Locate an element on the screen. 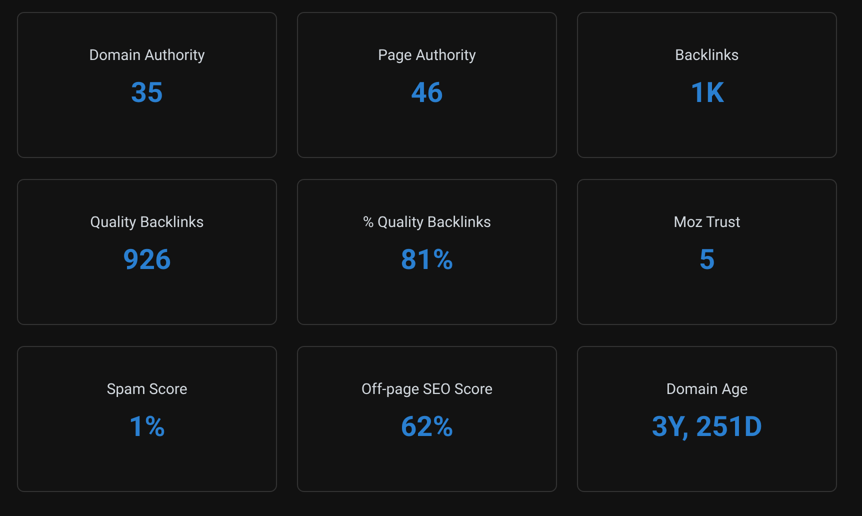  metric-value: 926 is located at coordinates (147, 260).